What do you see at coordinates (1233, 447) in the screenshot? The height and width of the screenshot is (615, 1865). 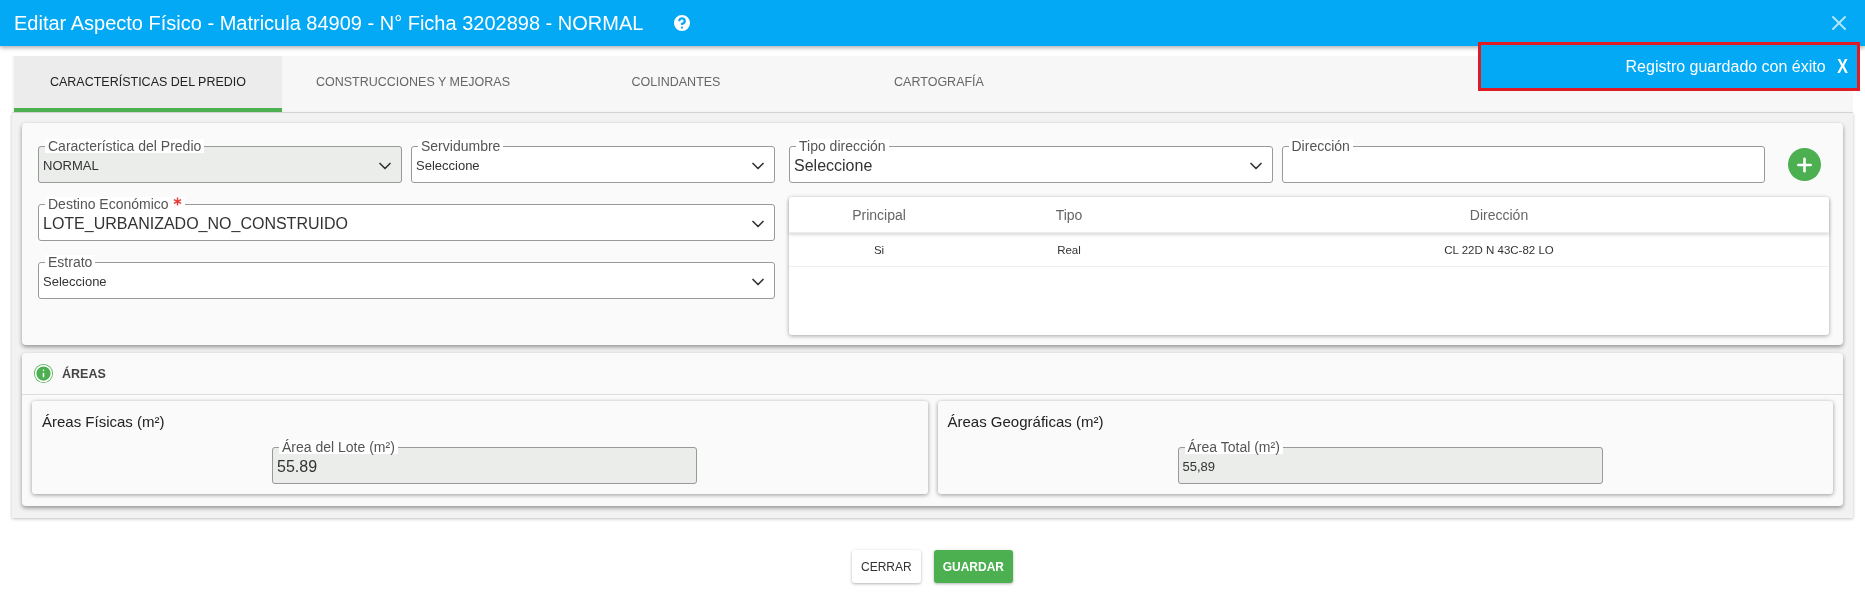 I see `field-label: Área Total (m²)` at bounding box center [1233, 447].